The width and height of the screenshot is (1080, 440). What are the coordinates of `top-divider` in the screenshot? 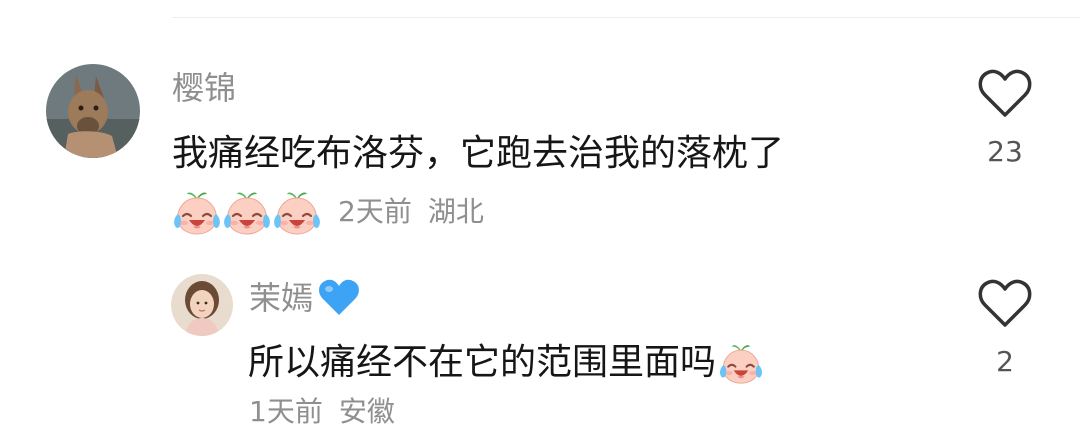 It's located at (626, 17).